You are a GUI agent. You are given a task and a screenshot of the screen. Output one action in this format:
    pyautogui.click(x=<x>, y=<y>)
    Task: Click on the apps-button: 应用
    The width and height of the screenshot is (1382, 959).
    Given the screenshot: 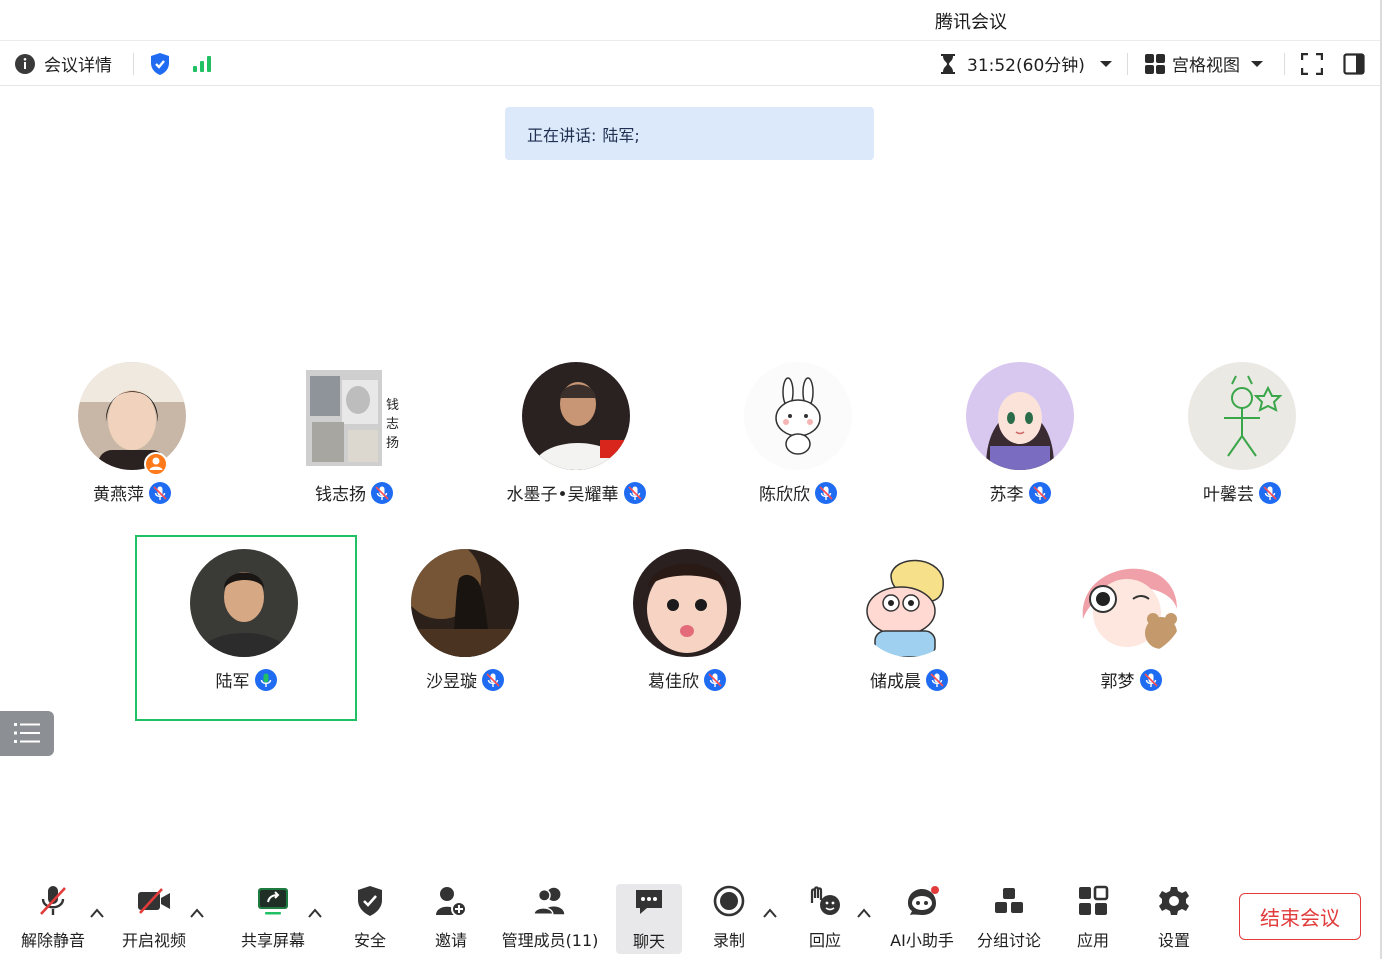 What is the action you would take?
    pyautogui.click(x=1093, y=918)
    